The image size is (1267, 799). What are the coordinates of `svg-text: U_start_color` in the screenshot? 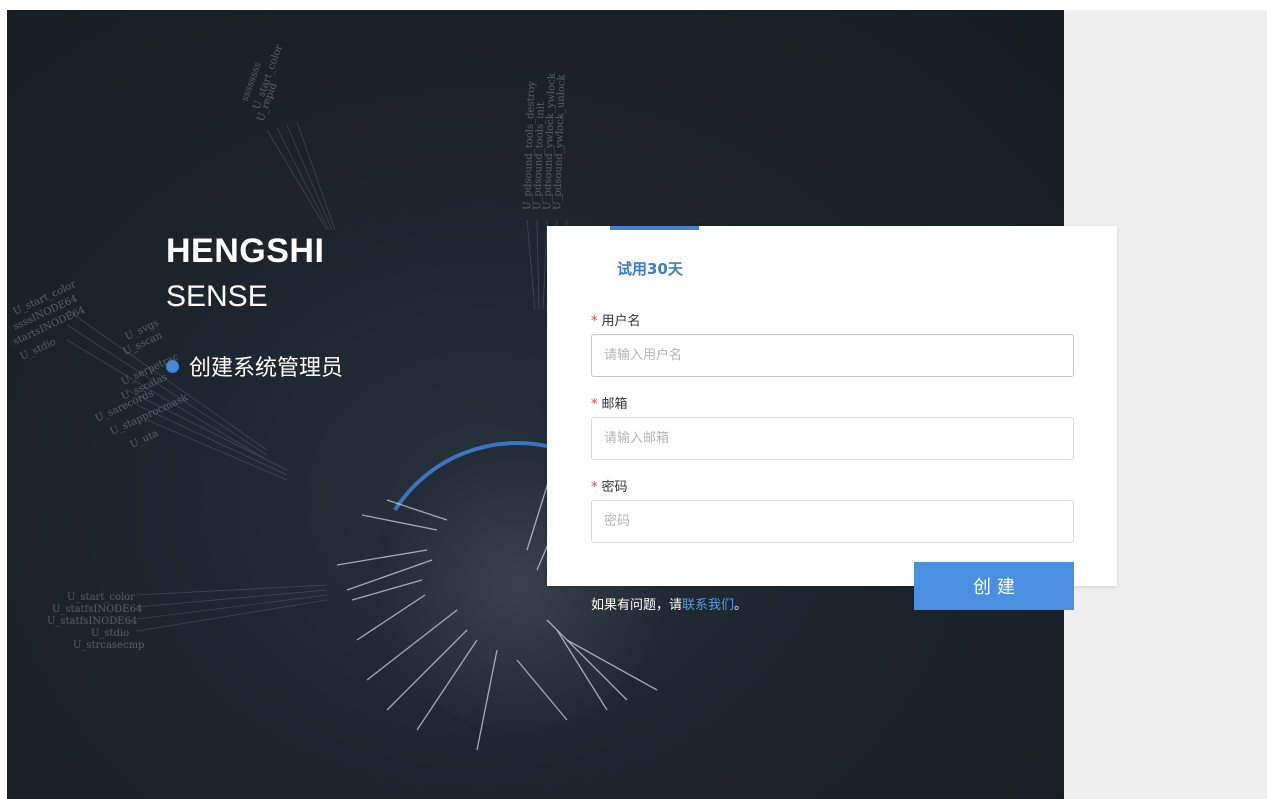 It's located at (101, 597).